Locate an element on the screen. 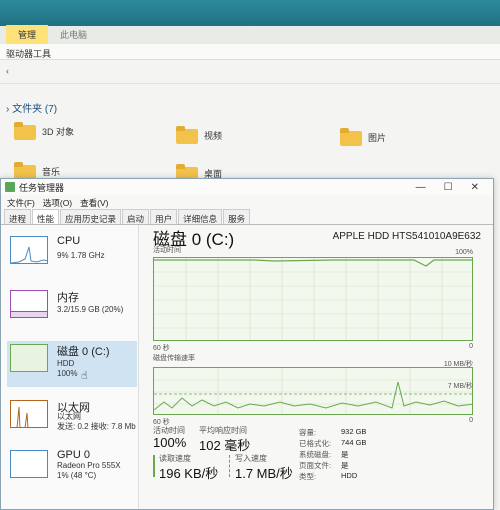 This screenshot has height=510, width=500. gpu-mini-graph is located at coordinates (29, 464).